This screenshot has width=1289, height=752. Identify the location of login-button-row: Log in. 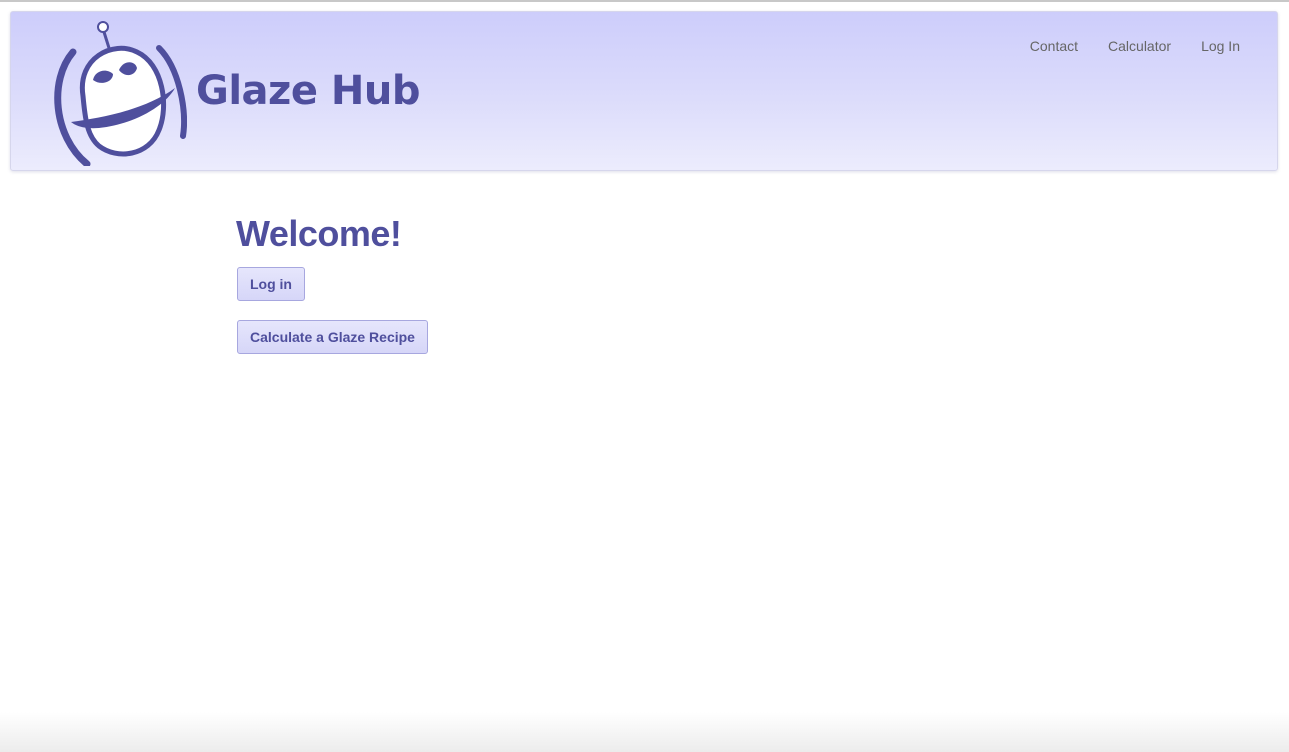
(536, 284).